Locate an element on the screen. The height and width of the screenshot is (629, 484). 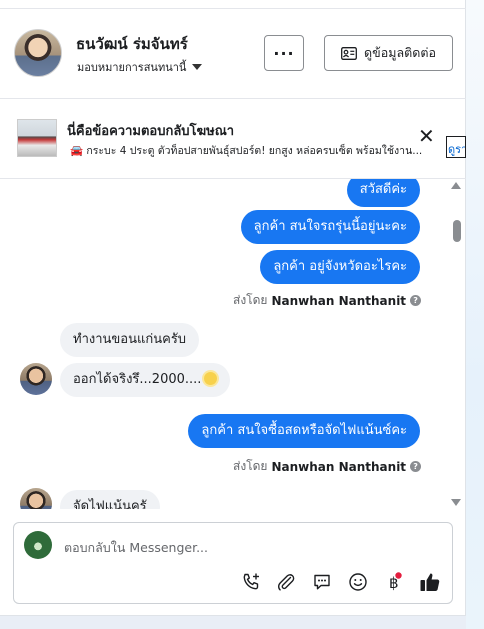
thumbs-up-icon is located at coordinates (430, 582).